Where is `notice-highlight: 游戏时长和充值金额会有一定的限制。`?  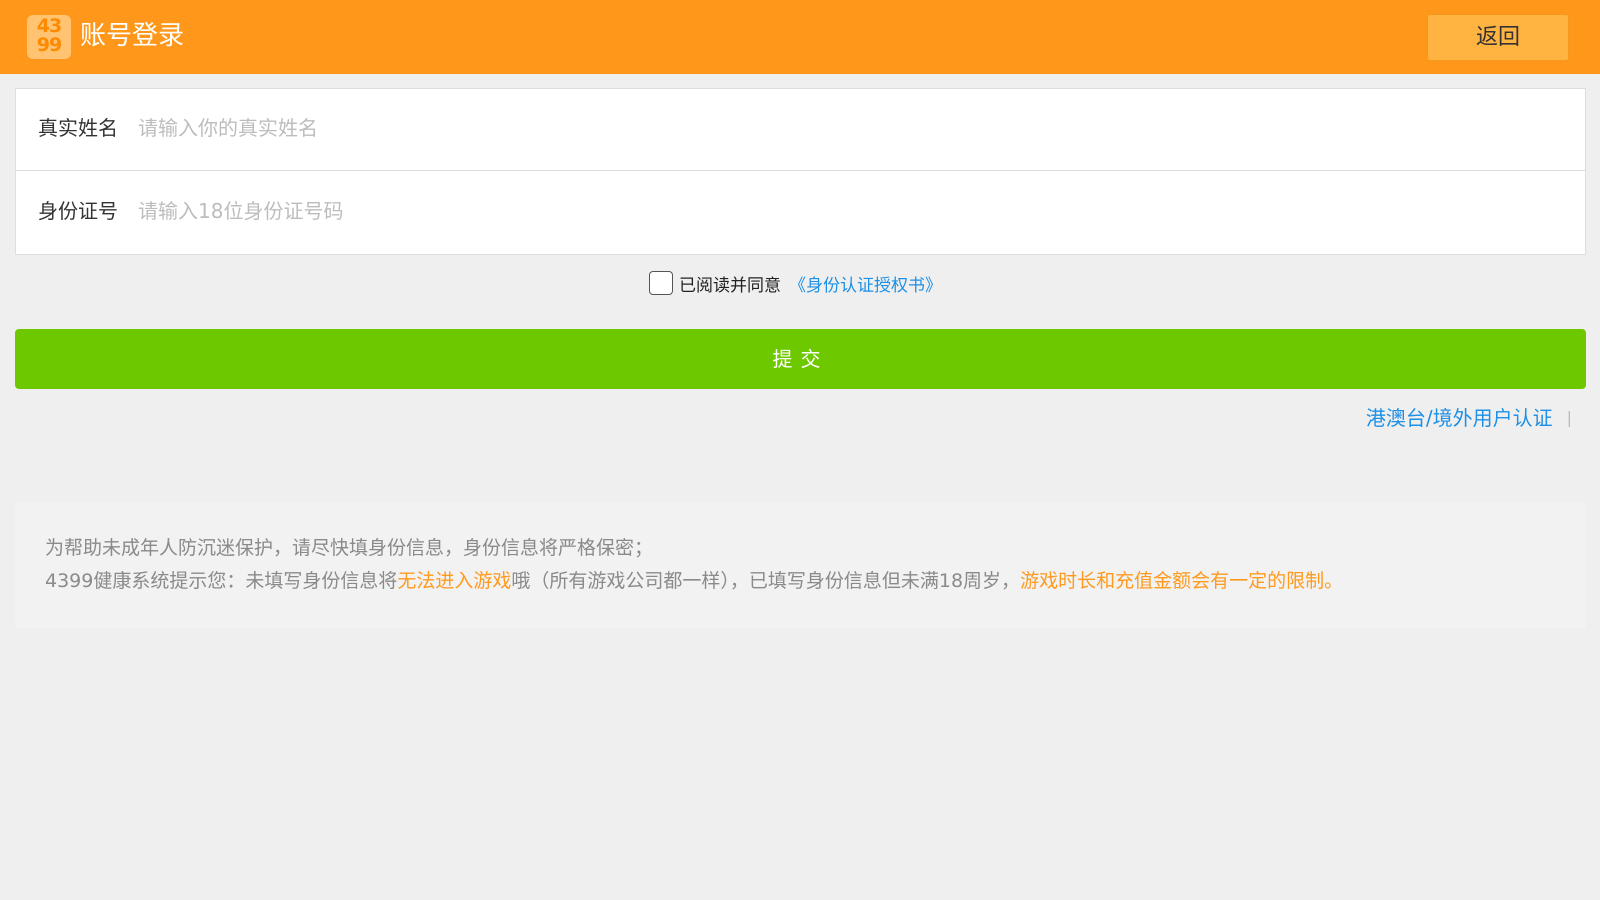 notice-highlight: 游戏时长和充值金额会有一定的限制。 is located at coordinates (1182, 581).